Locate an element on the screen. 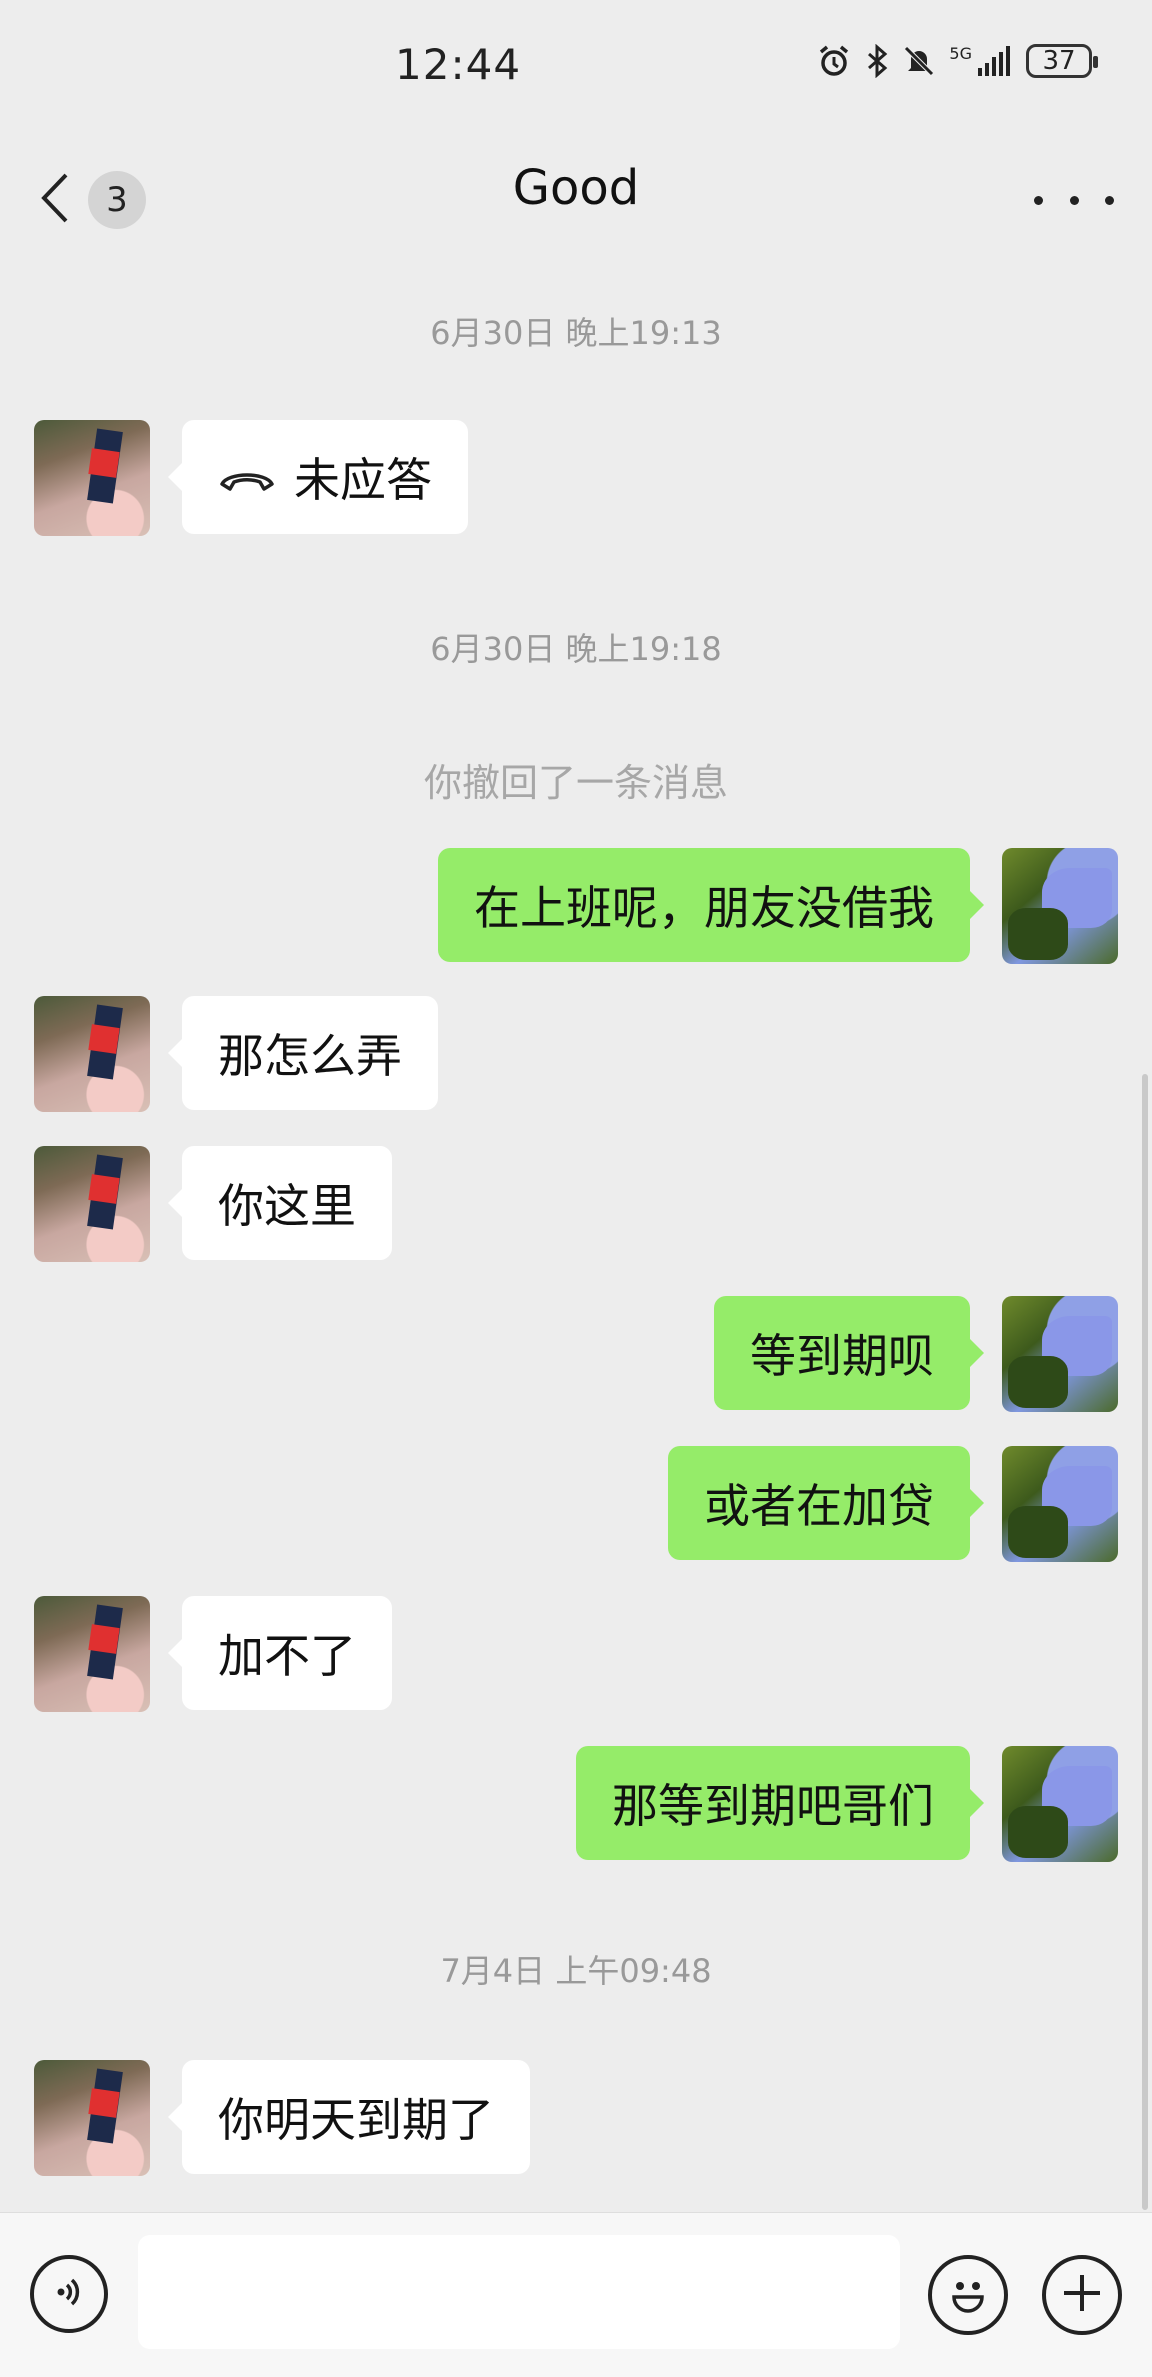  mute-icon is located at coordinates (919, 61).